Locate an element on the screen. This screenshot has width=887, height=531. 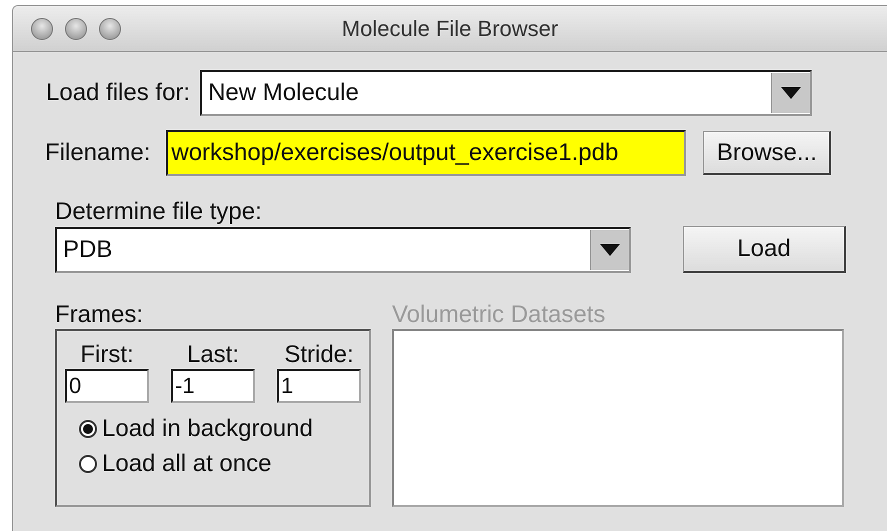
minimize-icon is located at coordinates (76, 29).